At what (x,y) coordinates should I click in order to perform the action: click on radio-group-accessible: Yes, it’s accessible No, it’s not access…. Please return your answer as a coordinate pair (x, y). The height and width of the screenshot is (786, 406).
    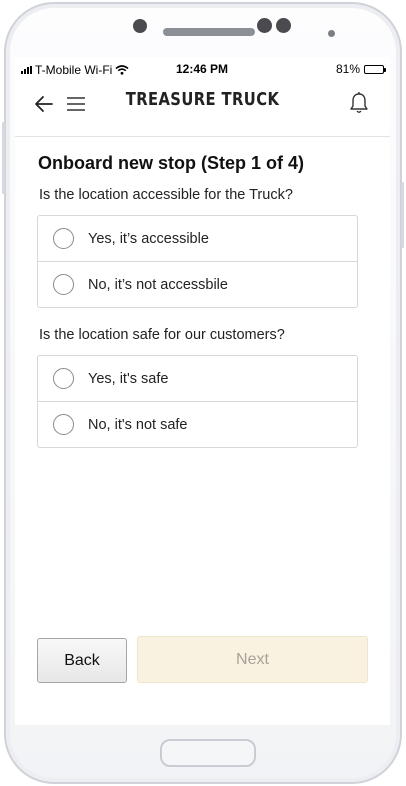
    Looking at the image, I should click on (197, 261).